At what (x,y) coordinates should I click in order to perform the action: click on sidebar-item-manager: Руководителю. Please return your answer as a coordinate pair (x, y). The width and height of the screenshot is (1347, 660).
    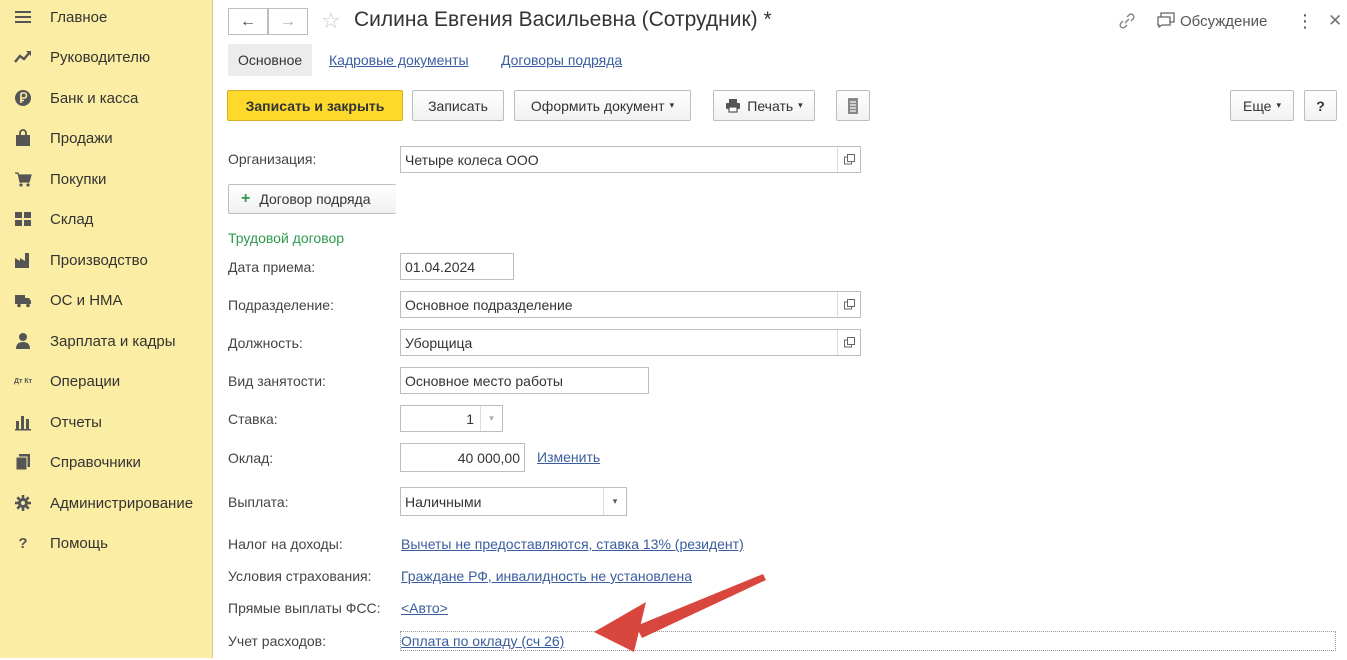
    Looking at the image, I should click on (106, 57).